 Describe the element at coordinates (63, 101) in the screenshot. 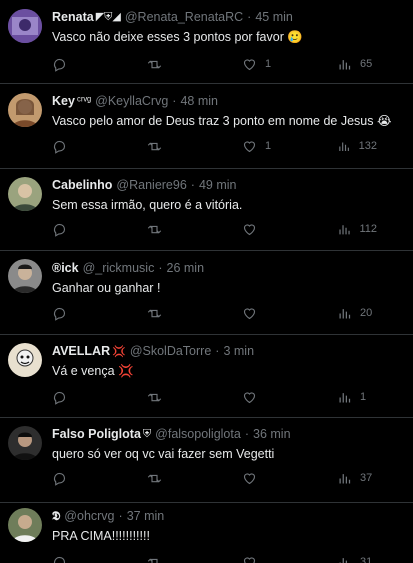

I see `display-name: Key` at that location.